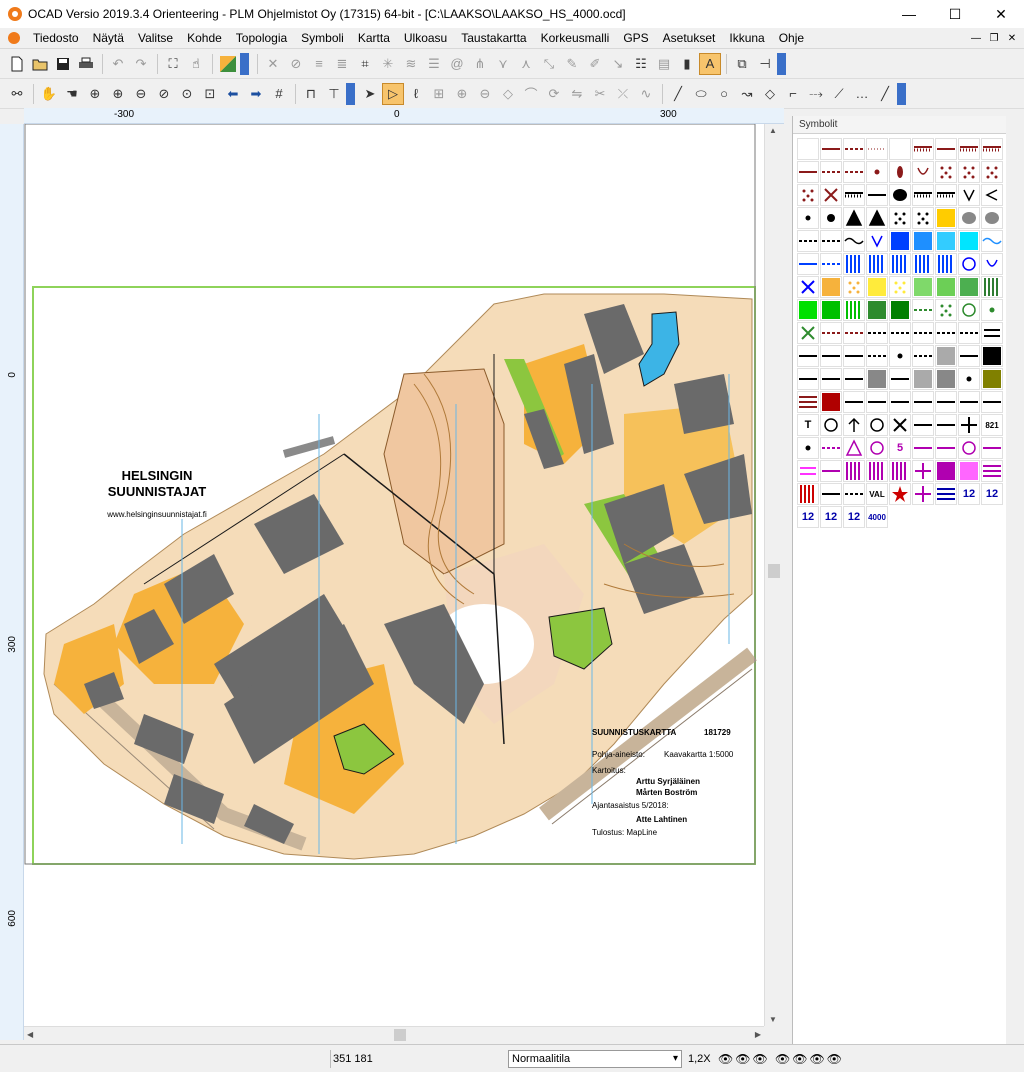 Image resolution: width=1024 pixels, height=1072 pixels. Describe the element at coordinates (411, 64) in the screenshot. I see `stripes-icon: ≋` at that location.